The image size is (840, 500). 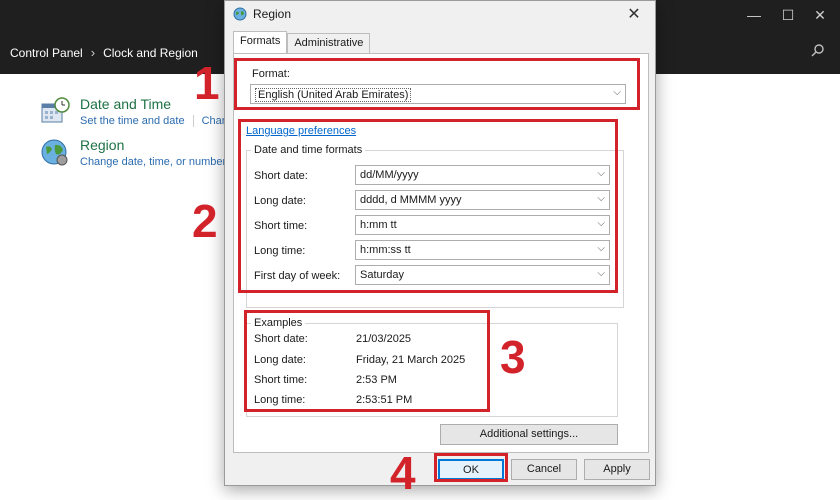 I want to click on breadcrumb: Control Panel › Clock and Region, so click(x=104, y=52).